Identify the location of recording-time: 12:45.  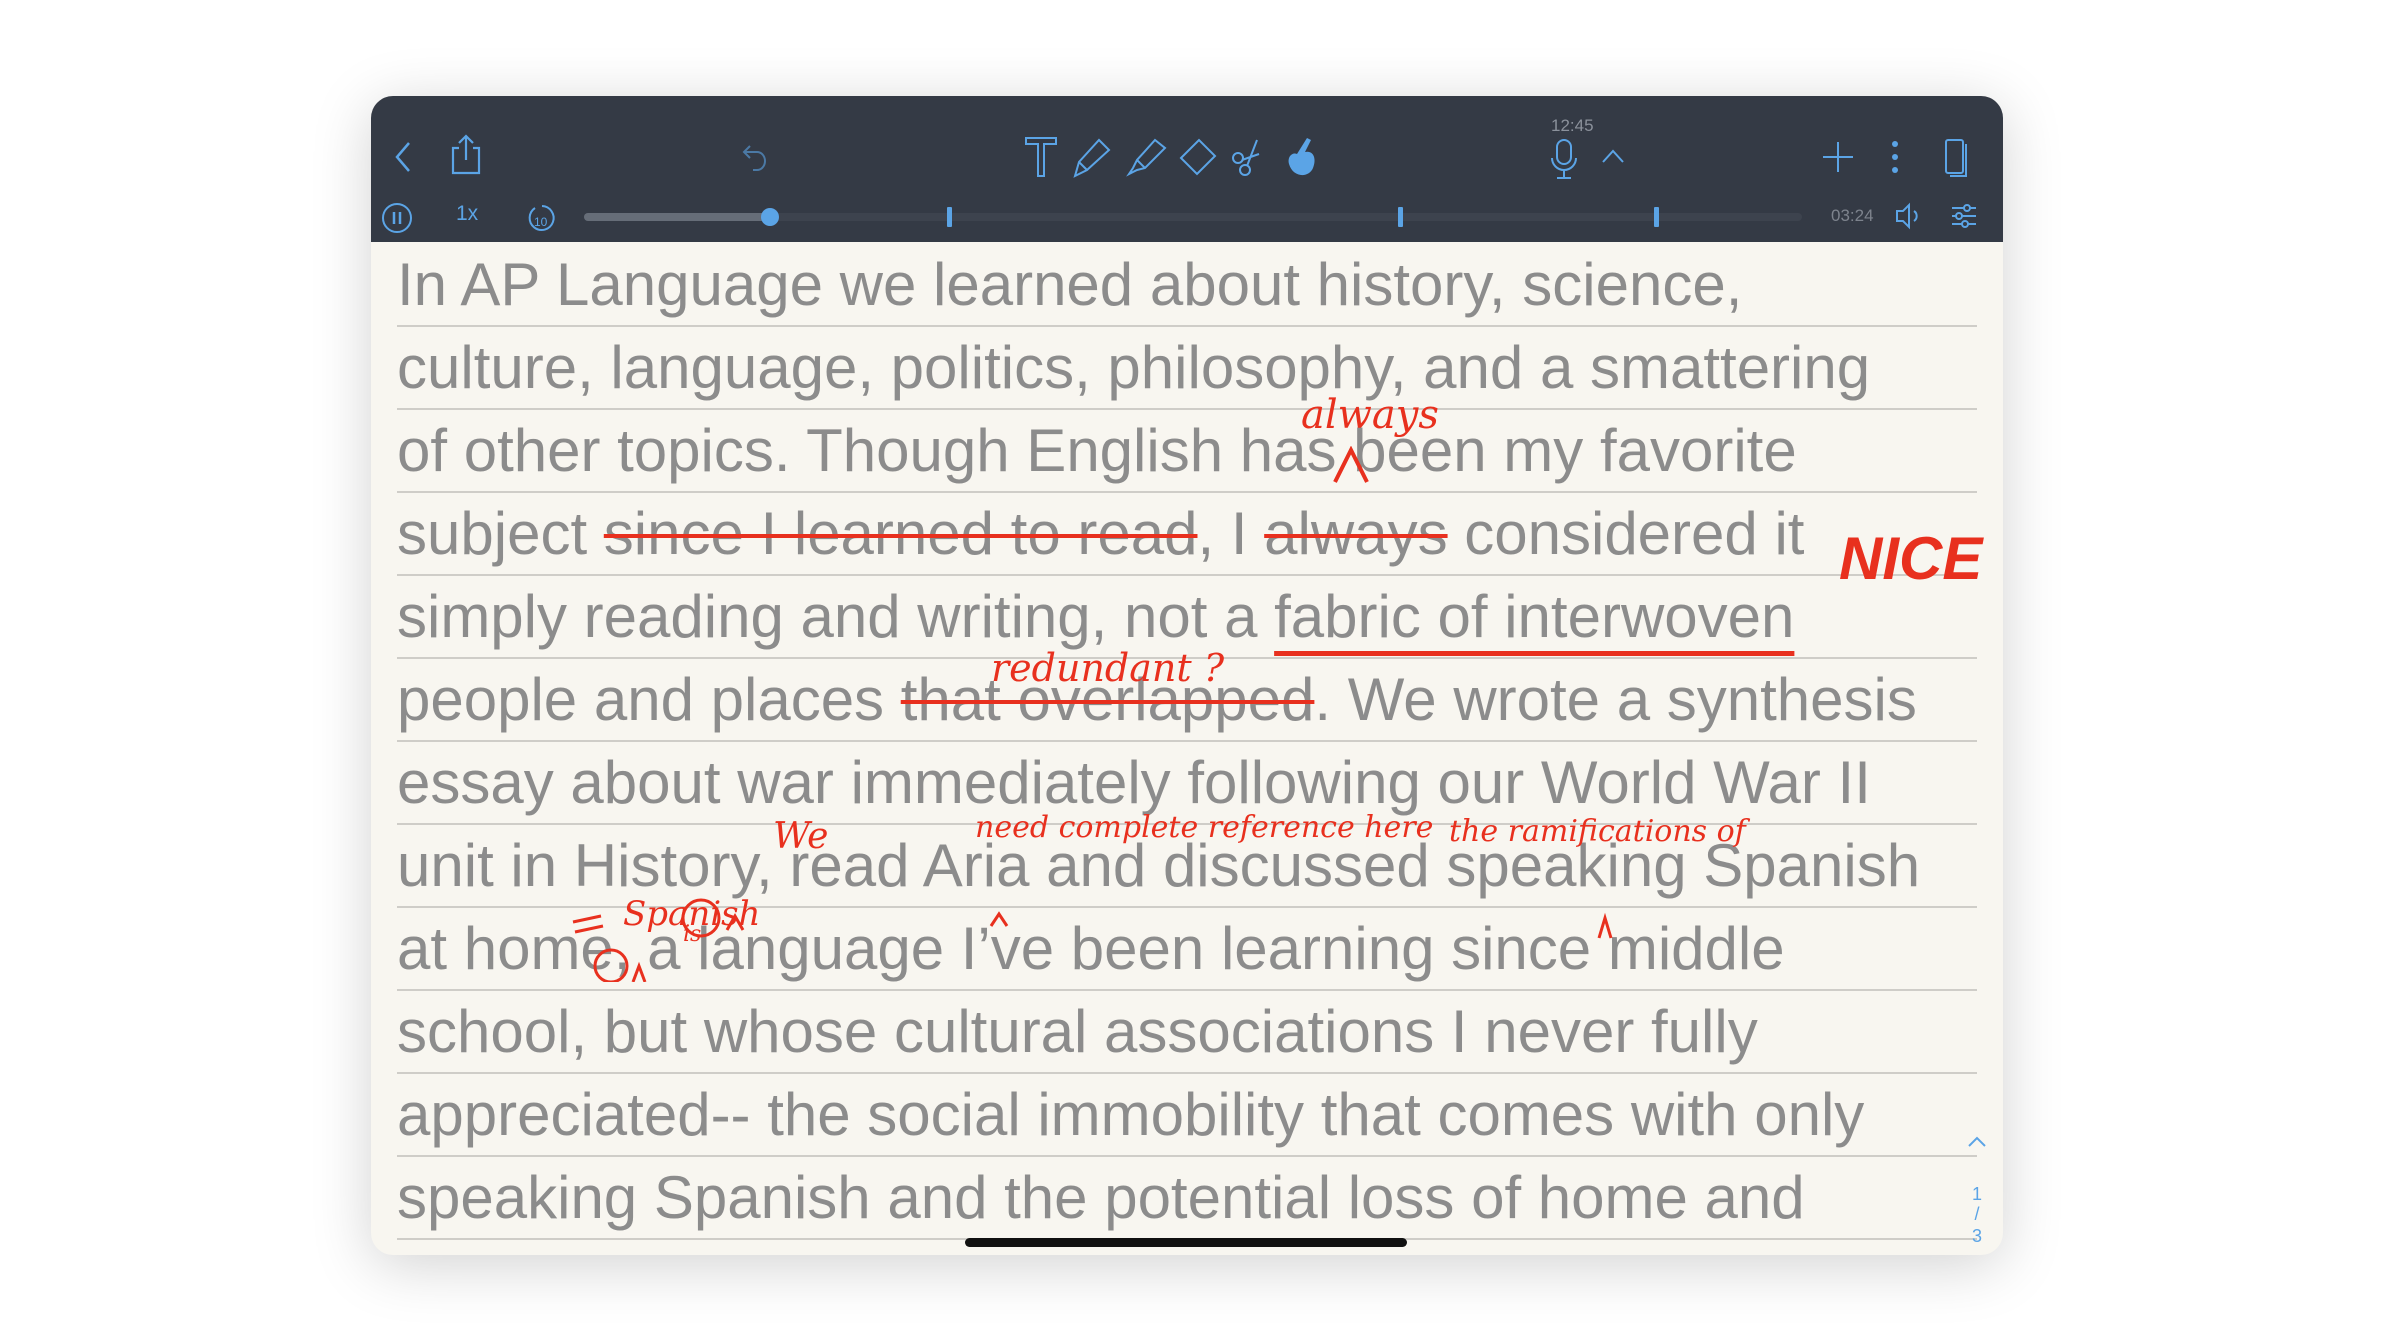
(1572, 125).